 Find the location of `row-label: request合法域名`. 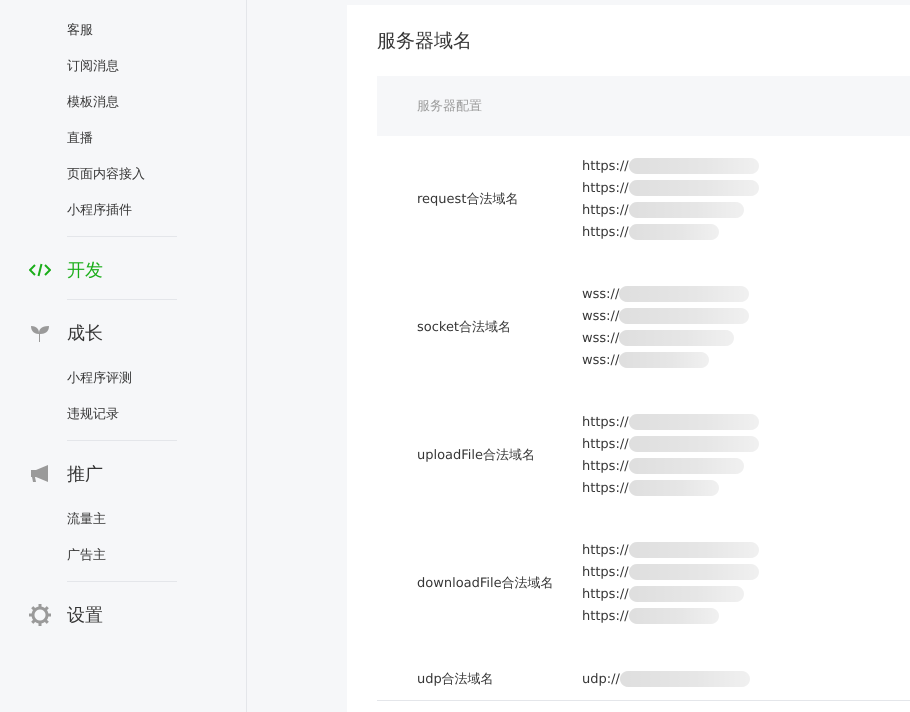

row-label: request合法域名 is located at coordinates (468, 199).